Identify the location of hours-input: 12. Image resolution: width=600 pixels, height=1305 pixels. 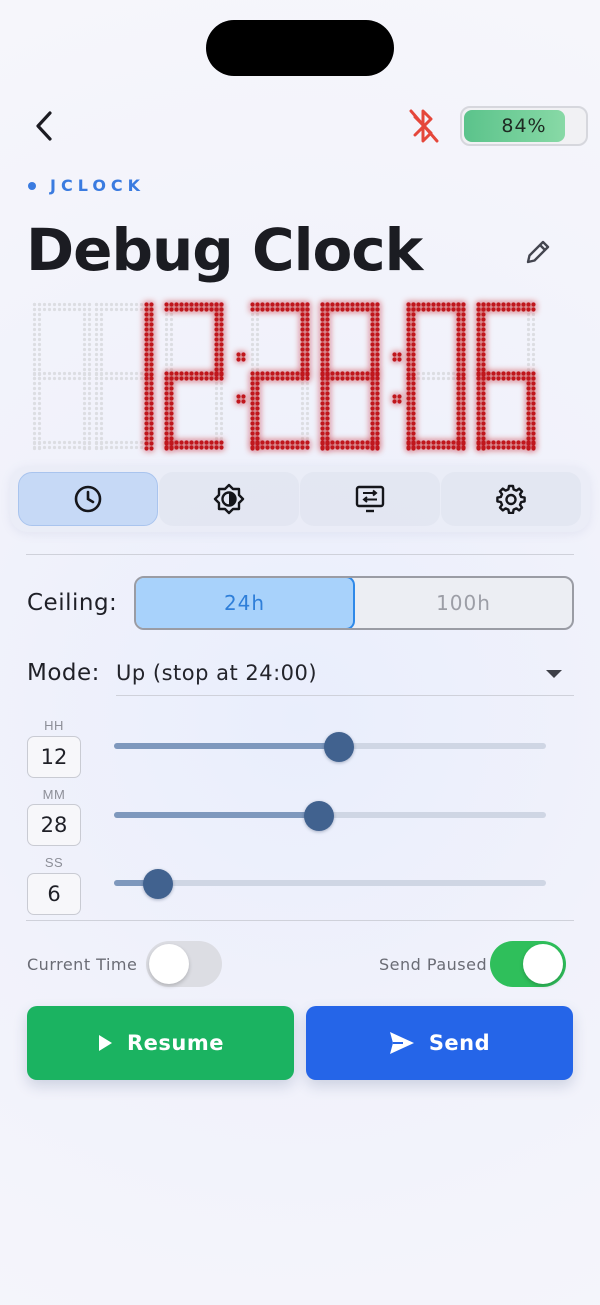
(54, 757).